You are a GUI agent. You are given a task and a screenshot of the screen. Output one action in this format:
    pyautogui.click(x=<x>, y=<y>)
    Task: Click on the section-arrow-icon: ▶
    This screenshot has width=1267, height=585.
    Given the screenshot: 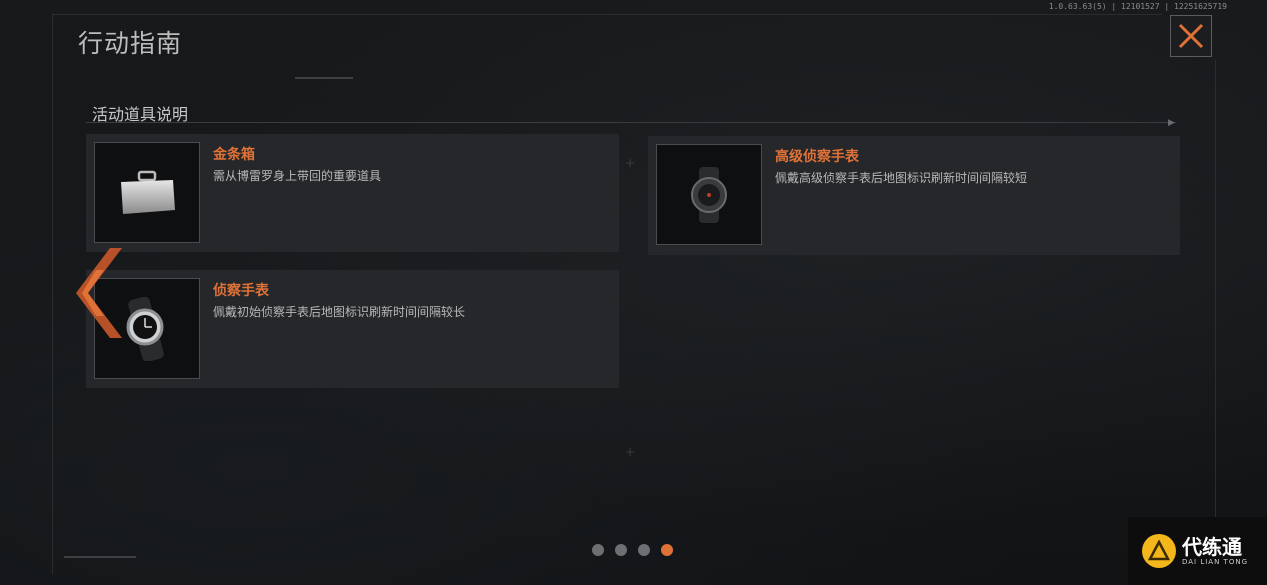 What is the action you would take?
    pyautogui.click(x=1171, y=123)
    